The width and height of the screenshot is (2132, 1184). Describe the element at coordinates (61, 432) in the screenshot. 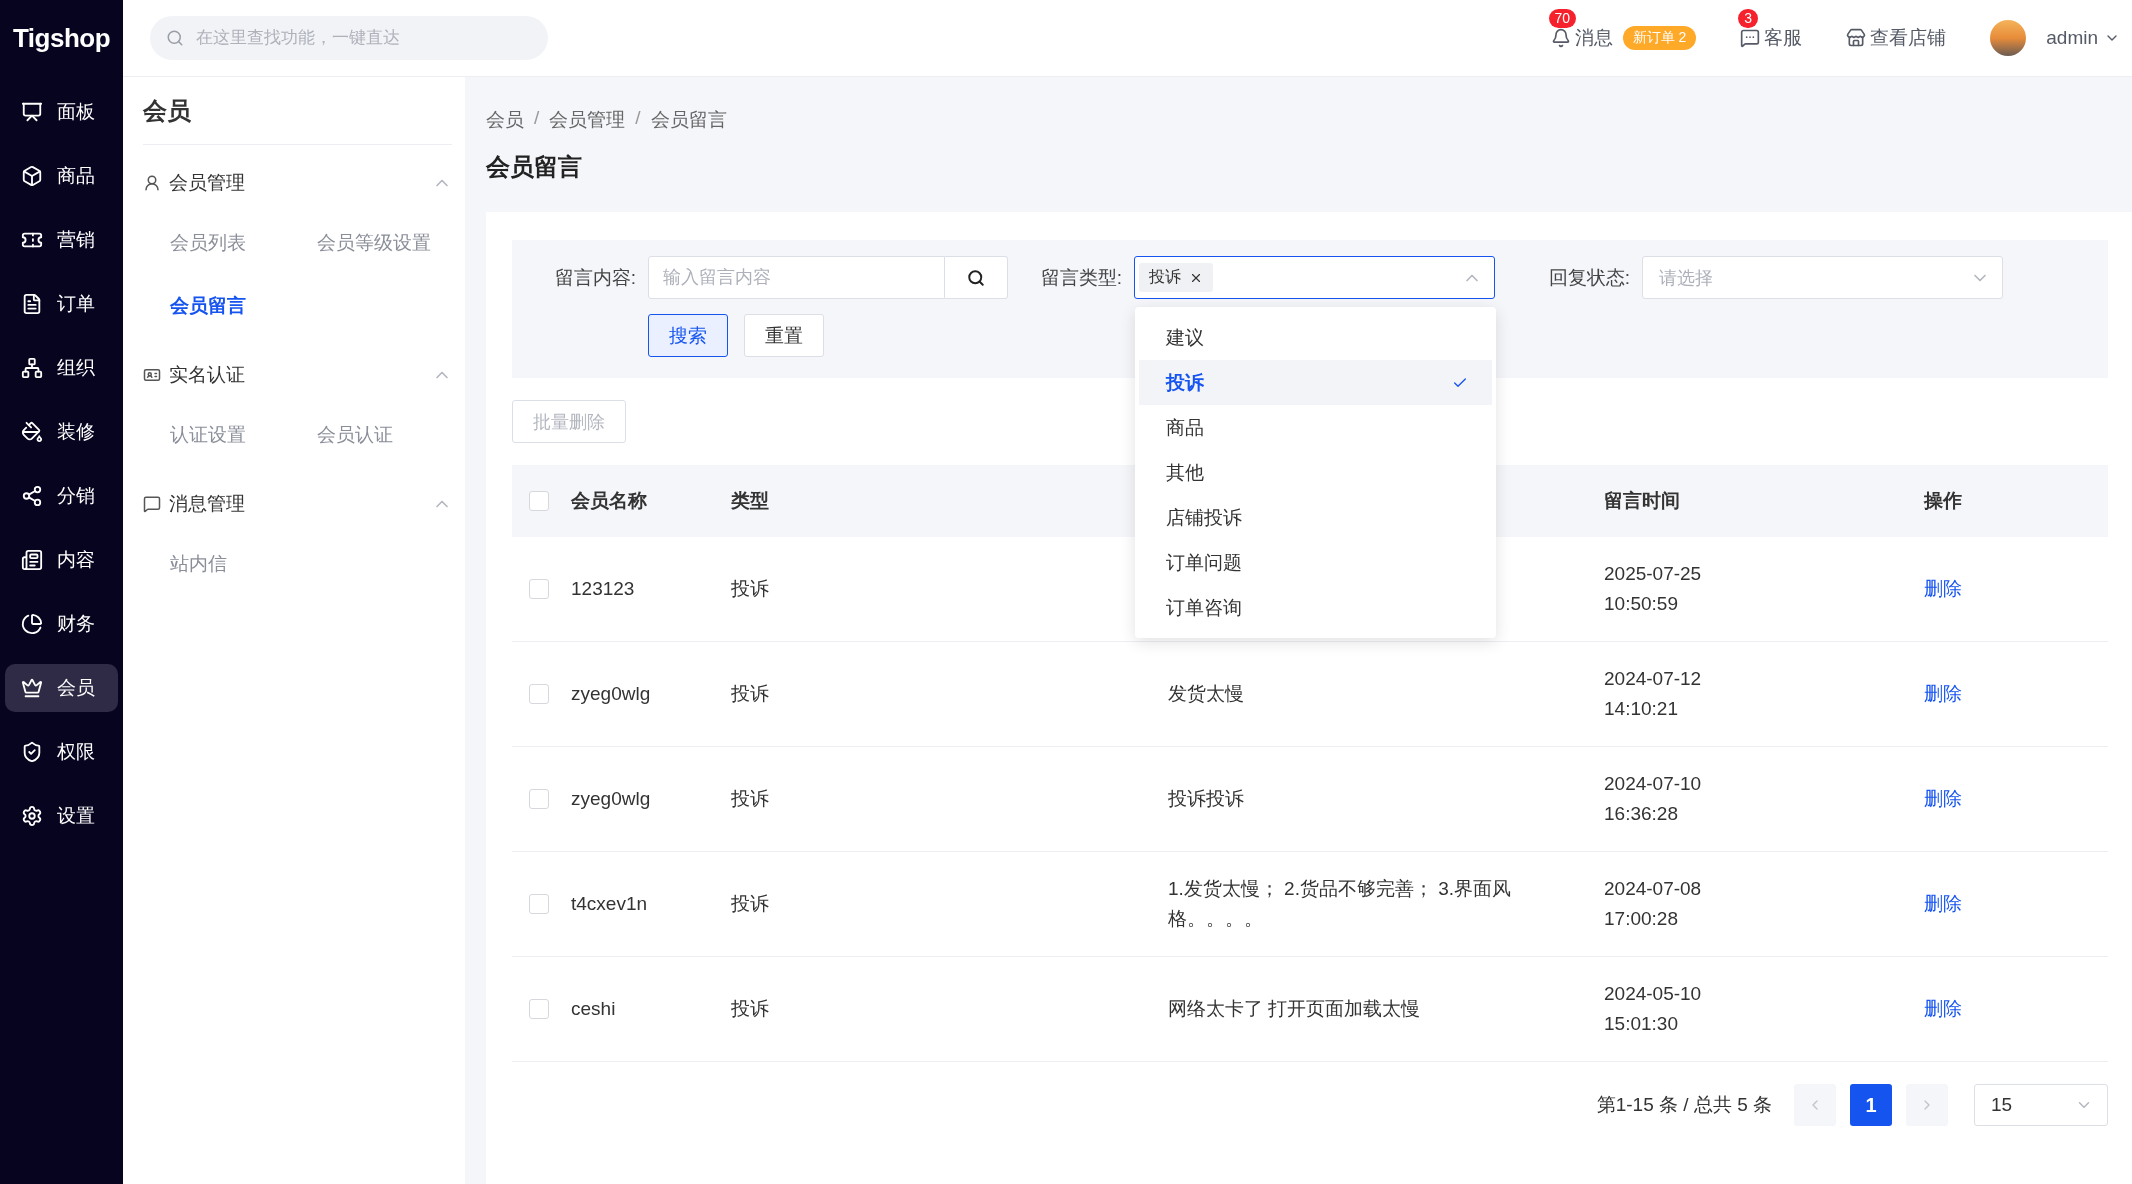

I see `nav-item: 装修` at that location.